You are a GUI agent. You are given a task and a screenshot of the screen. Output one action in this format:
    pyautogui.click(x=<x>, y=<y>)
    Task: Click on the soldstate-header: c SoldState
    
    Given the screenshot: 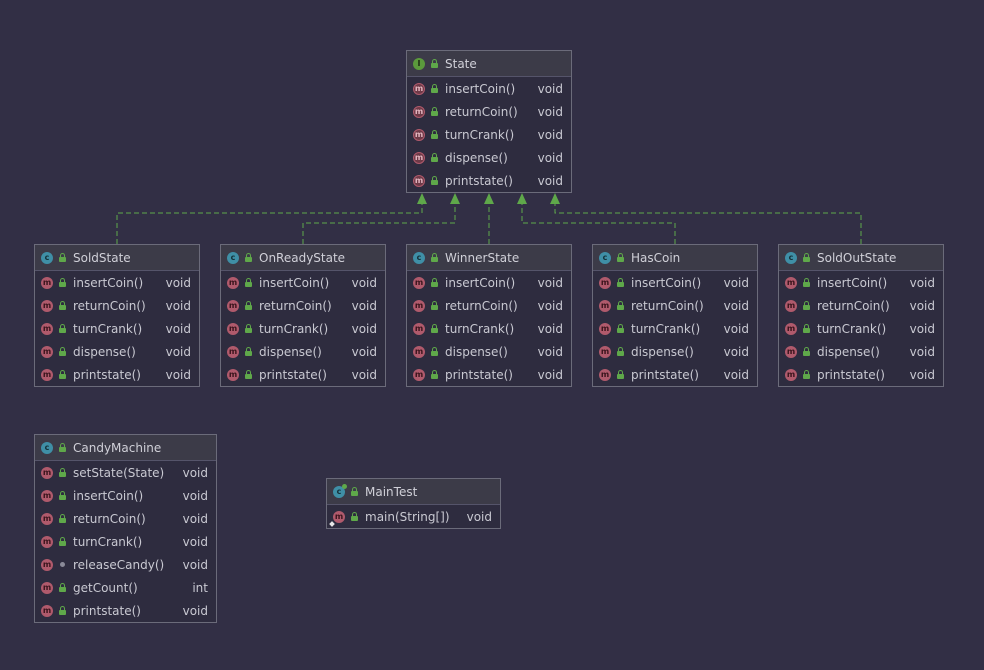 What is the action you would take?
    pyautogui.click(x=117, y=258)
    